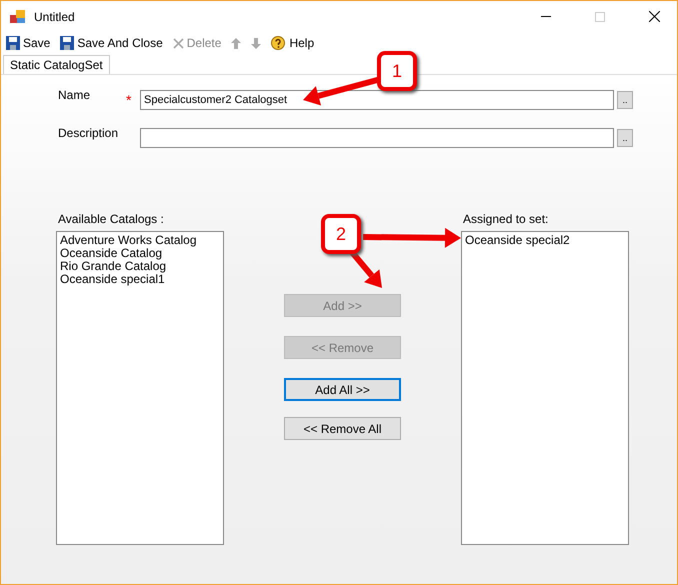 Image resolution: width=678 pixels, height=585 pixels. Describe the element at coordinates (377, 138) in the screenshot. I see `text-field` at that location.